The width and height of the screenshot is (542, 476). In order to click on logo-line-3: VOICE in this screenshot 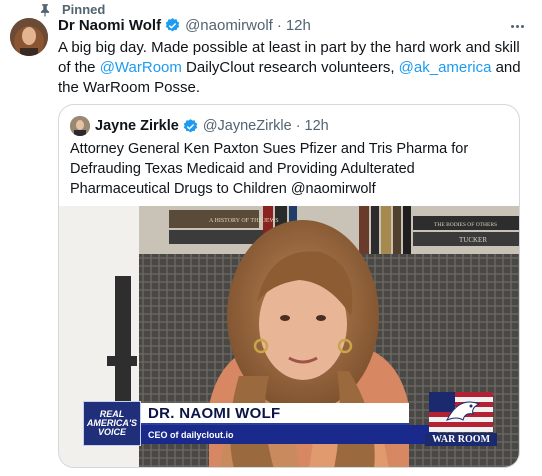, I will do `click(111, 432)`.